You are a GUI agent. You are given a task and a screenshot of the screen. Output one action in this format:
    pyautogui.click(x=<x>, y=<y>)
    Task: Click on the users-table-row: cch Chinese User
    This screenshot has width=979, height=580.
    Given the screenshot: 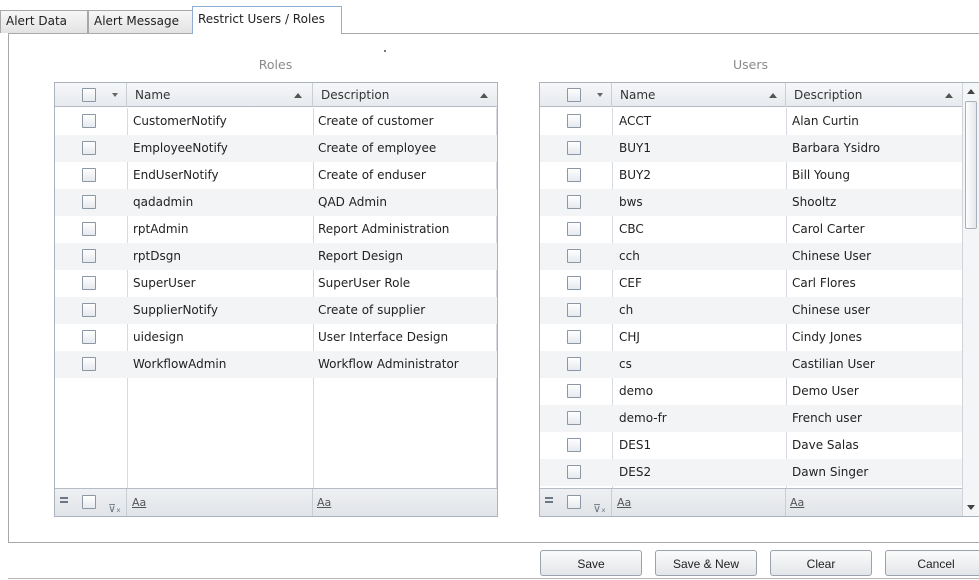 What is the action you would take?
    pyautogui.click(x=751, y=256)
    